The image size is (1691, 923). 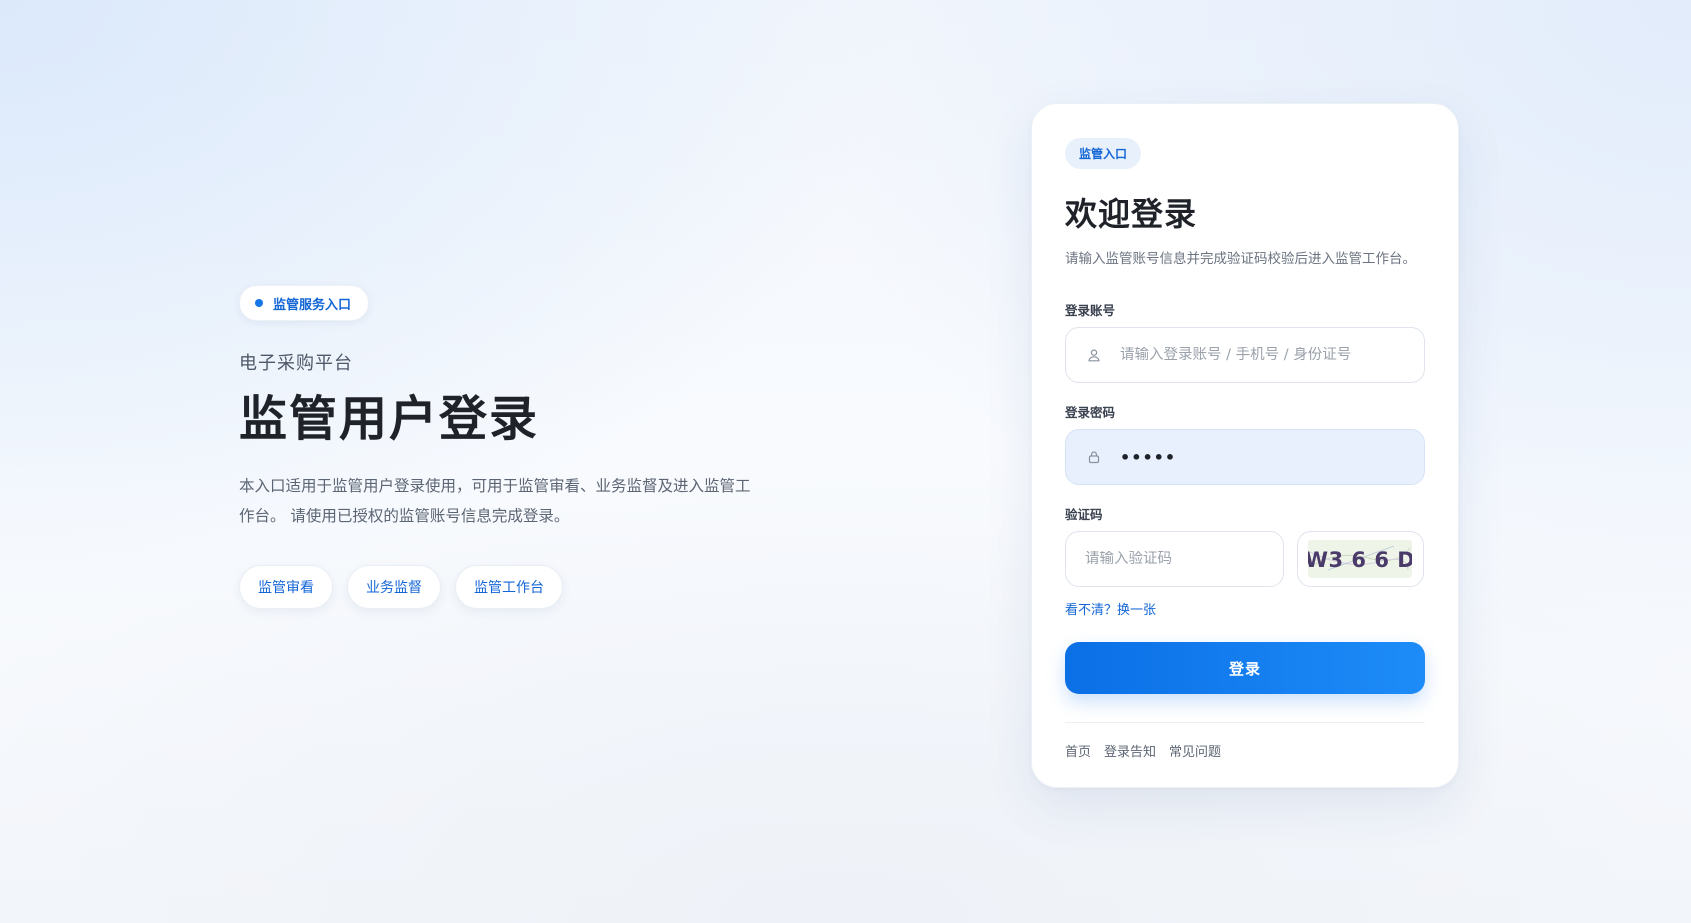 What do you see at coordinates (1240, 259) in the screenshot?
I see `login-description: 请输入监管账号信息并完成验证码校验后进入监管工作台。` at bounding box center [1240, 259].